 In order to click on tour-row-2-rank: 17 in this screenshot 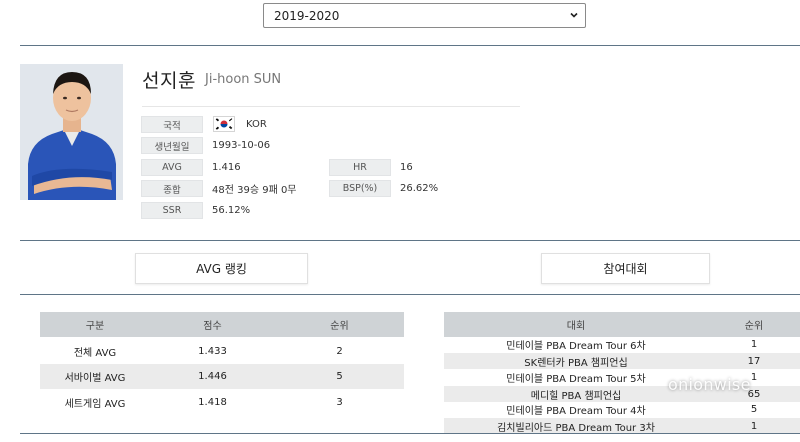, I will do `click(754, 361)`.